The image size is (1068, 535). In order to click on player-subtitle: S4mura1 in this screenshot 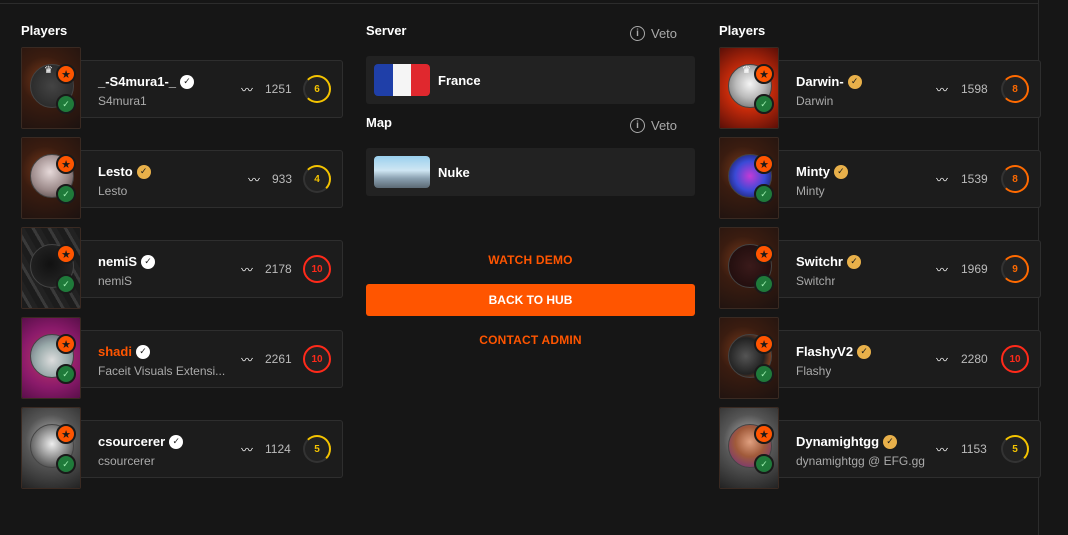, I will do `click(122, 101)`.